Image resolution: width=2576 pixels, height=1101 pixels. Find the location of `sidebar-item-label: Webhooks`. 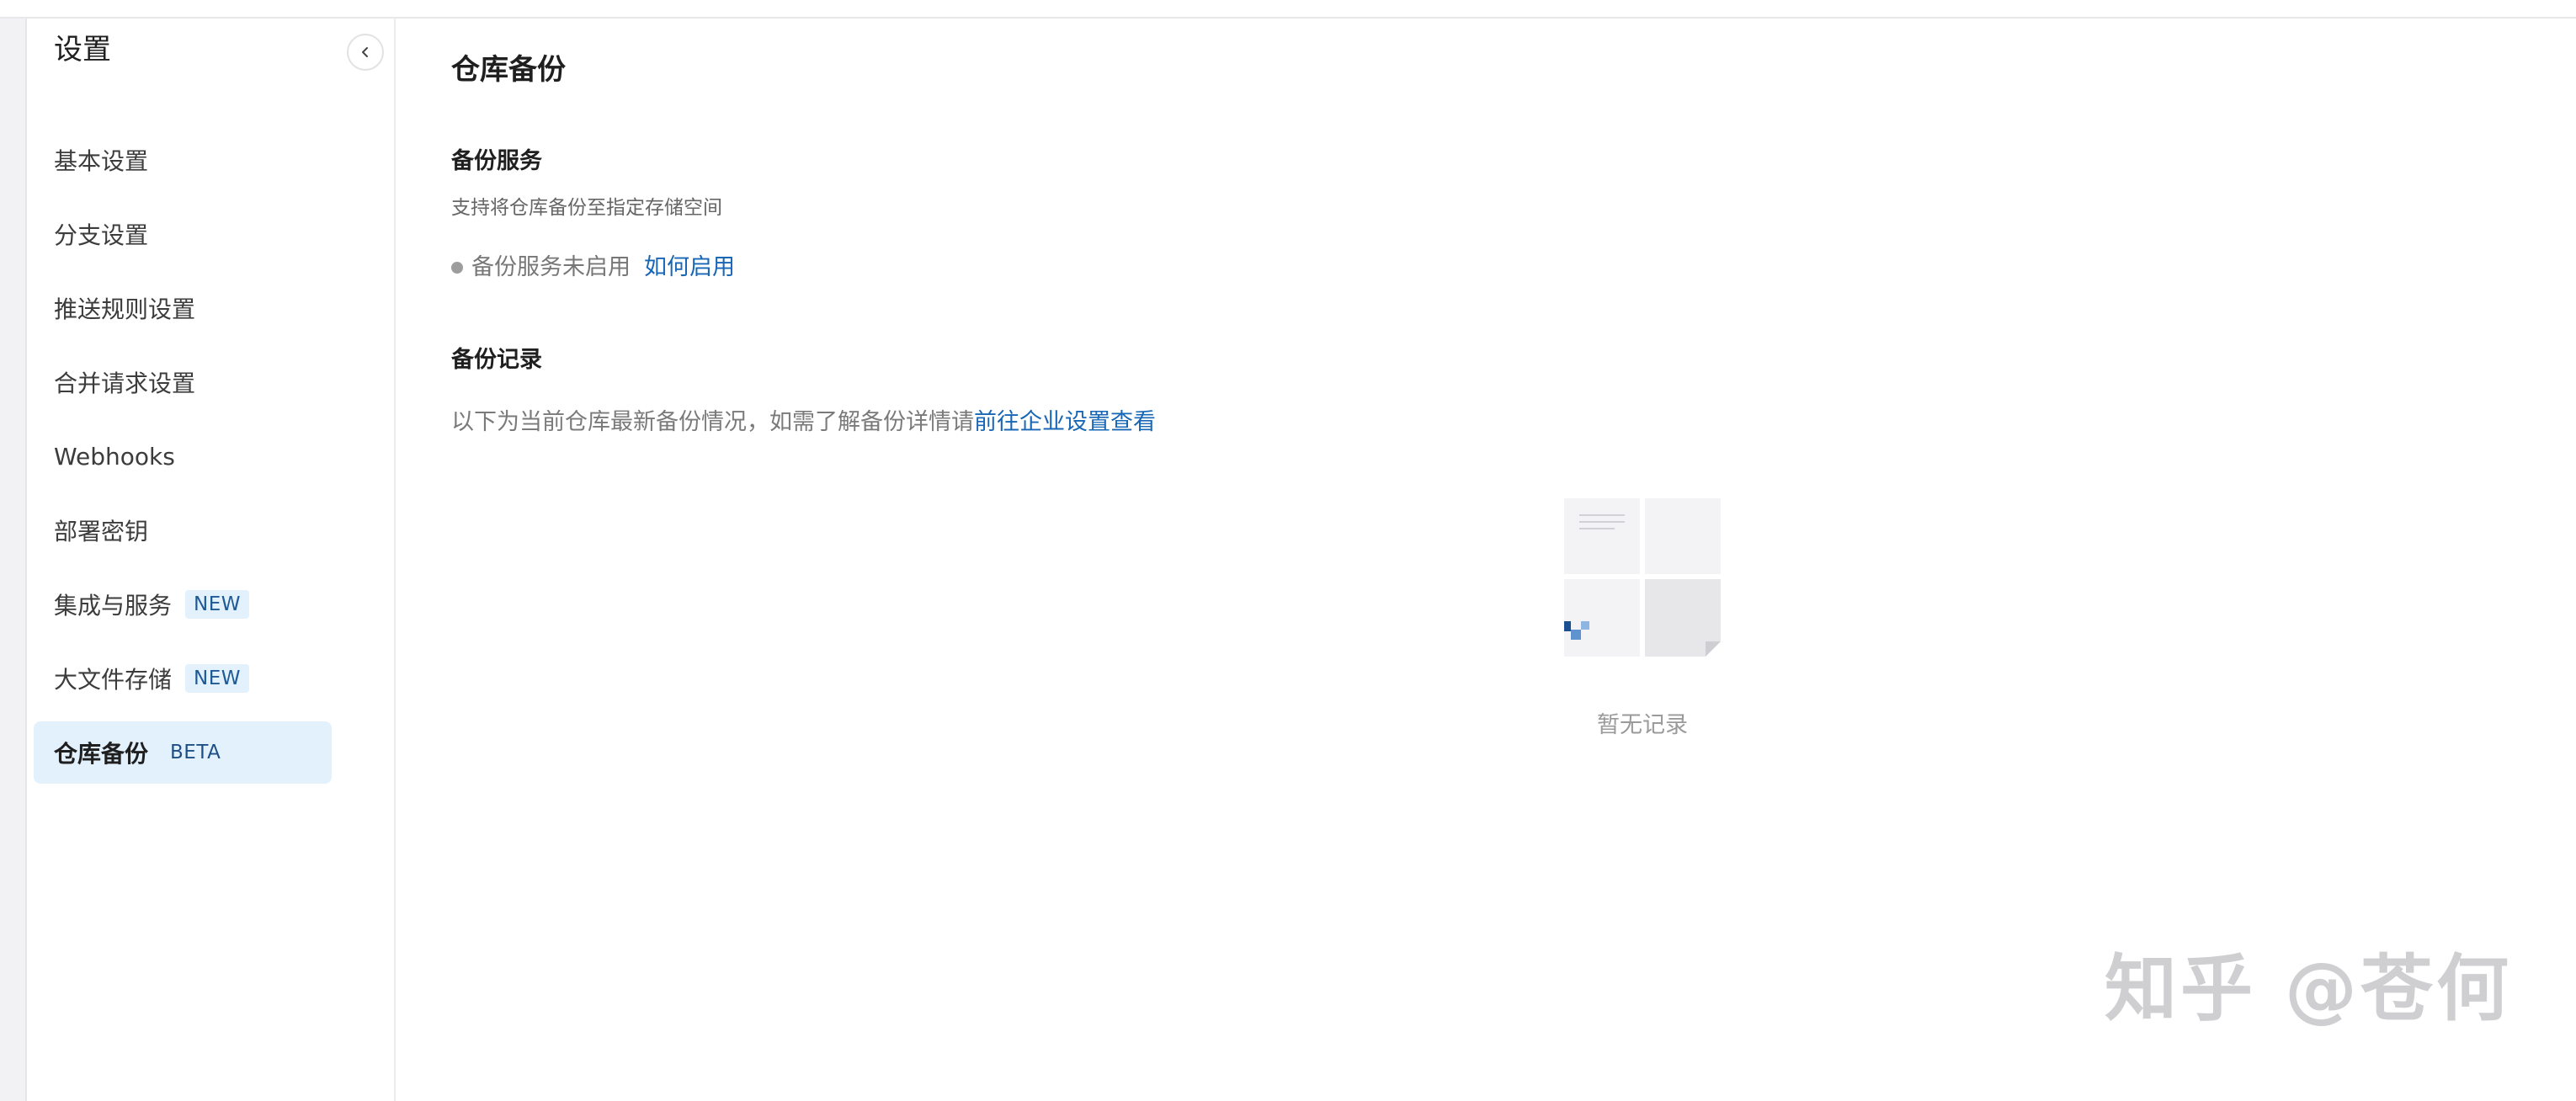

sidebar-item-label: Webhooks is located at coordinates (114, 456).